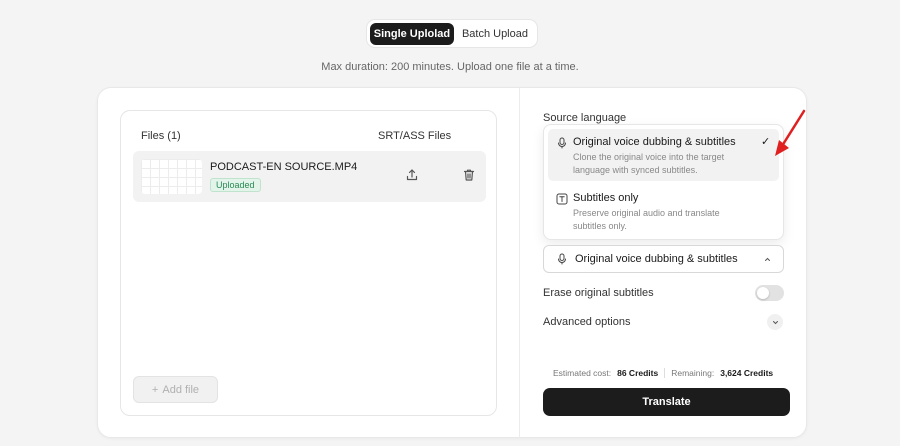 The image size is (900, 446). I want to click on text-box-icon, so click(562, 199).